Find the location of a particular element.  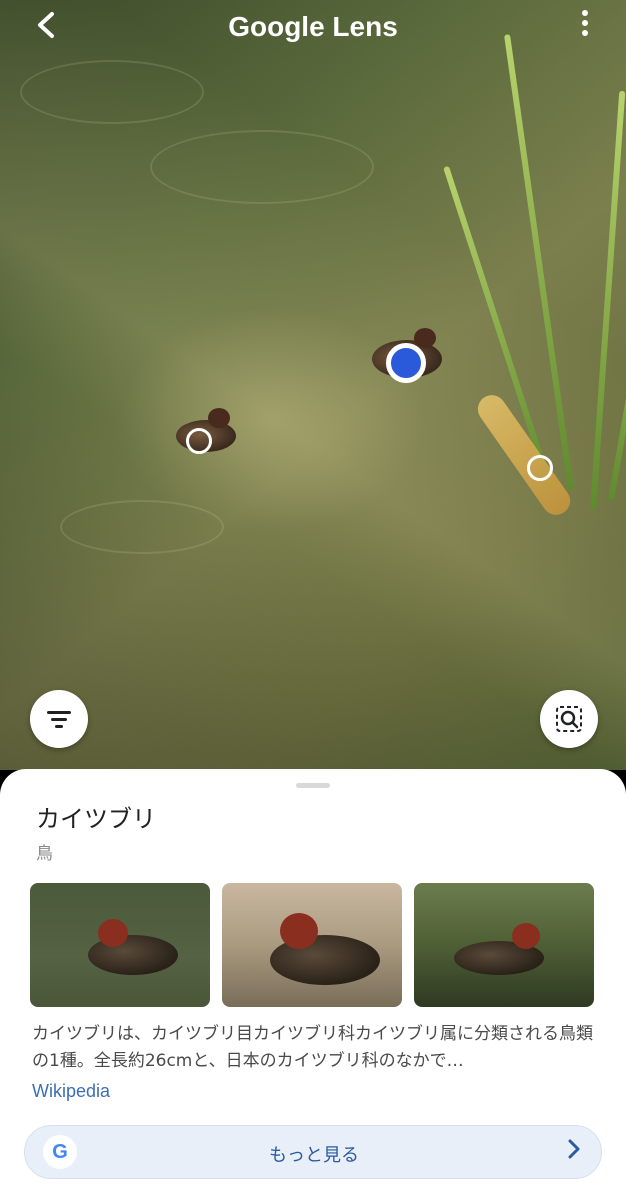

chevron-right-icon is located at coordinates (574, 1152).